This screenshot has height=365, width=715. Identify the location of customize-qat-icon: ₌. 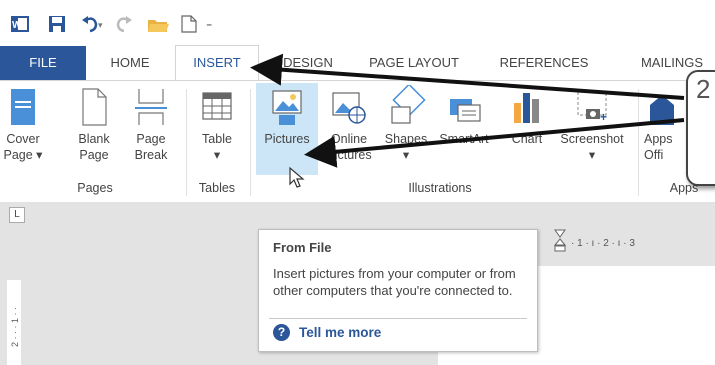
(209, 23).